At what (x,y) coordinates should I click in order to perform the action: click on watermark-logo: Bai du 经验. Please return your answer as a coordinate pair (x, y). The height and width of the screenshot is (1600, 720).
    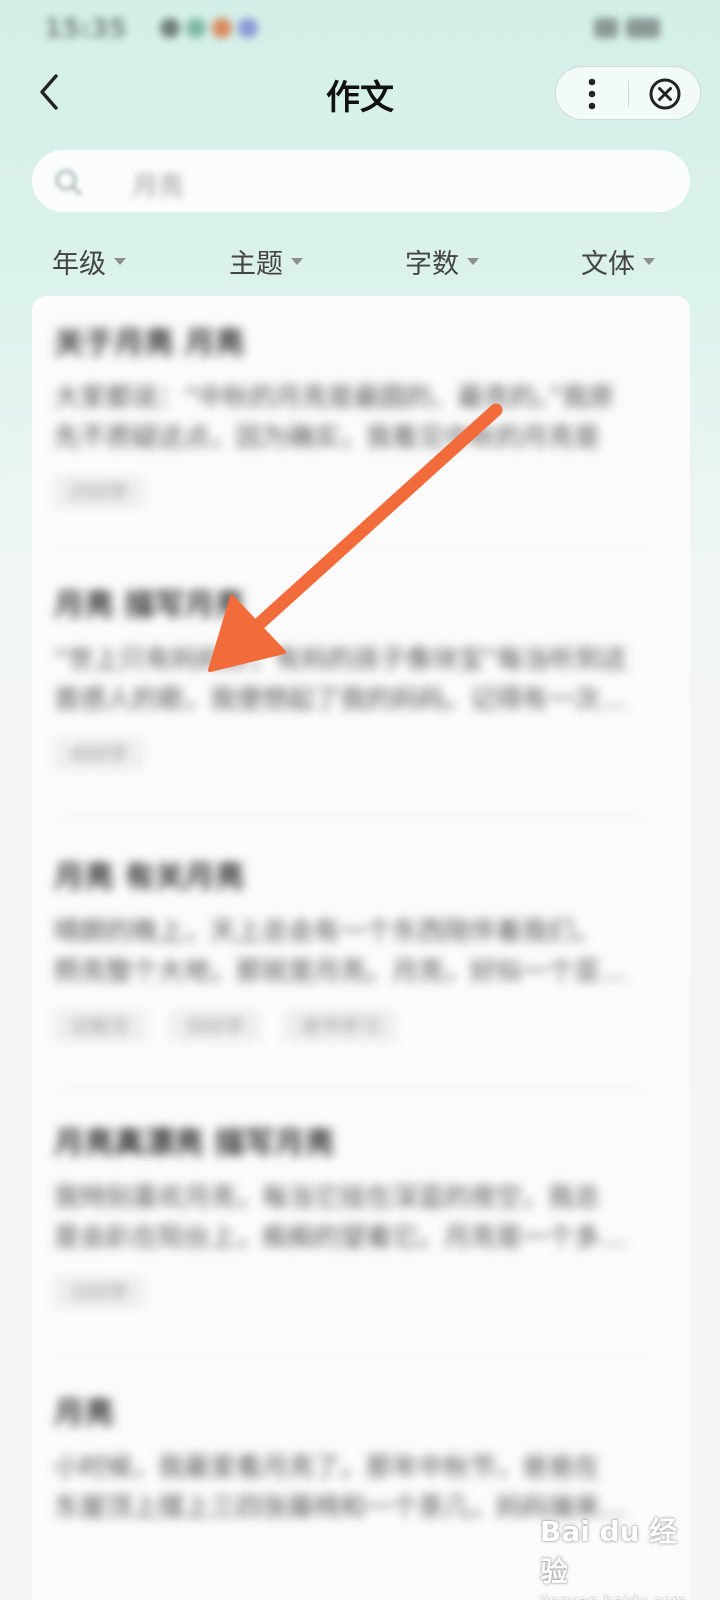
    Looking at the image, I should click on (609, 1551).